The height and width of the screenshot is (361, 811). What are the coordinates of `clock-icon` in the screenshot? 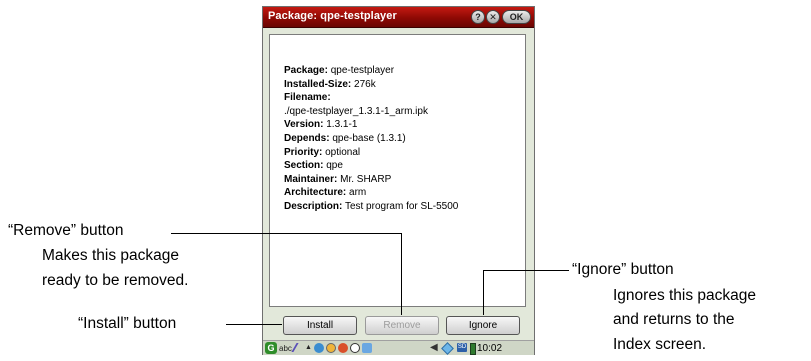 It's located at (355, 348).